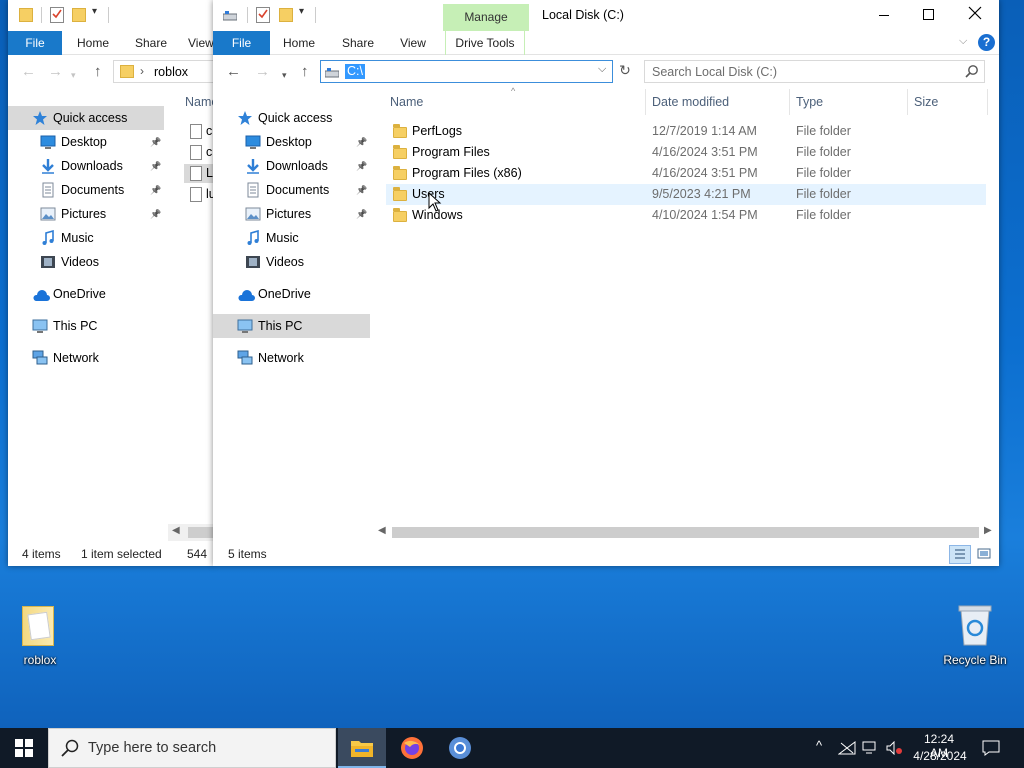  What do you see at coordinates (171, 72) in the screenshot?
I see `breadcrumb-roblox: roblox` at bounding box center [171, 72].